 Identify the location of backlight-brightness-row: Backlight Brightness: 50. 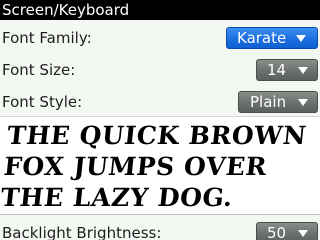
(160, 228).